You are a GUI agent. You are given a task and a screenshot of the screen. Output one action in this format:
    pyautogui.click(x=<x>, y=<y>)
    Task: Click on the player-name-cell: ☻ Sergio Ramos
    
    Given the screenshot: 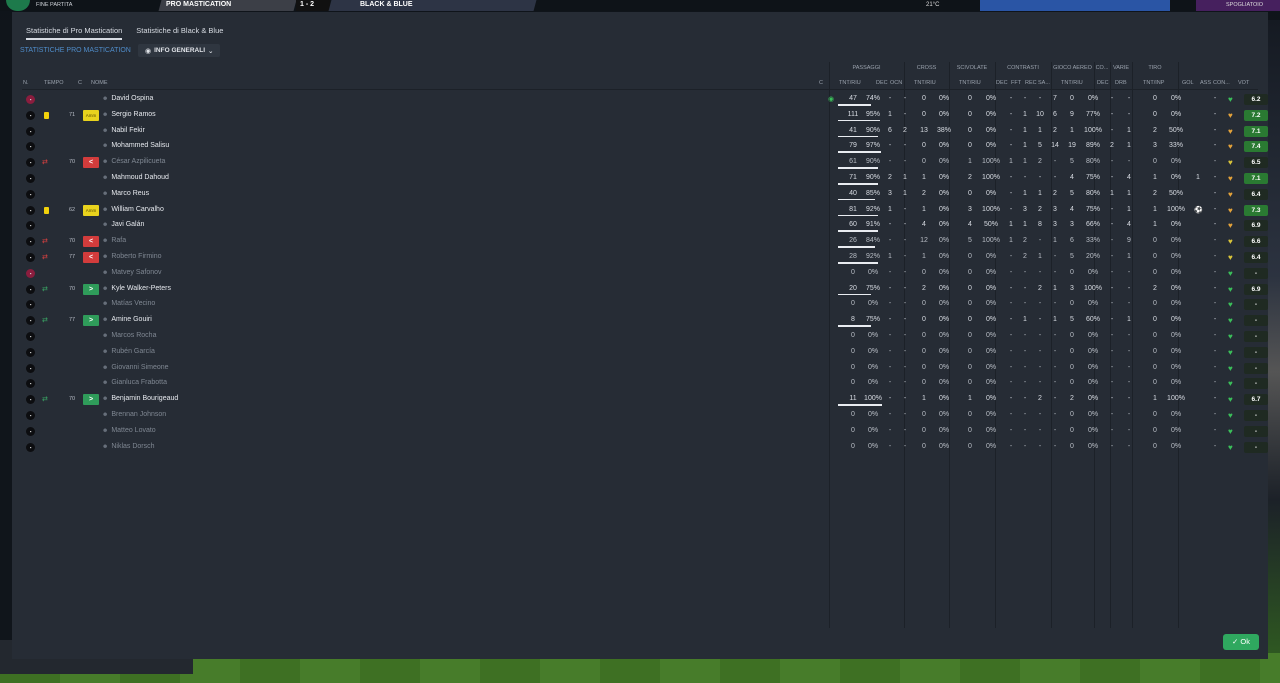 What is the action you would take?
    pyautogui.click(x=129, y=114)
    